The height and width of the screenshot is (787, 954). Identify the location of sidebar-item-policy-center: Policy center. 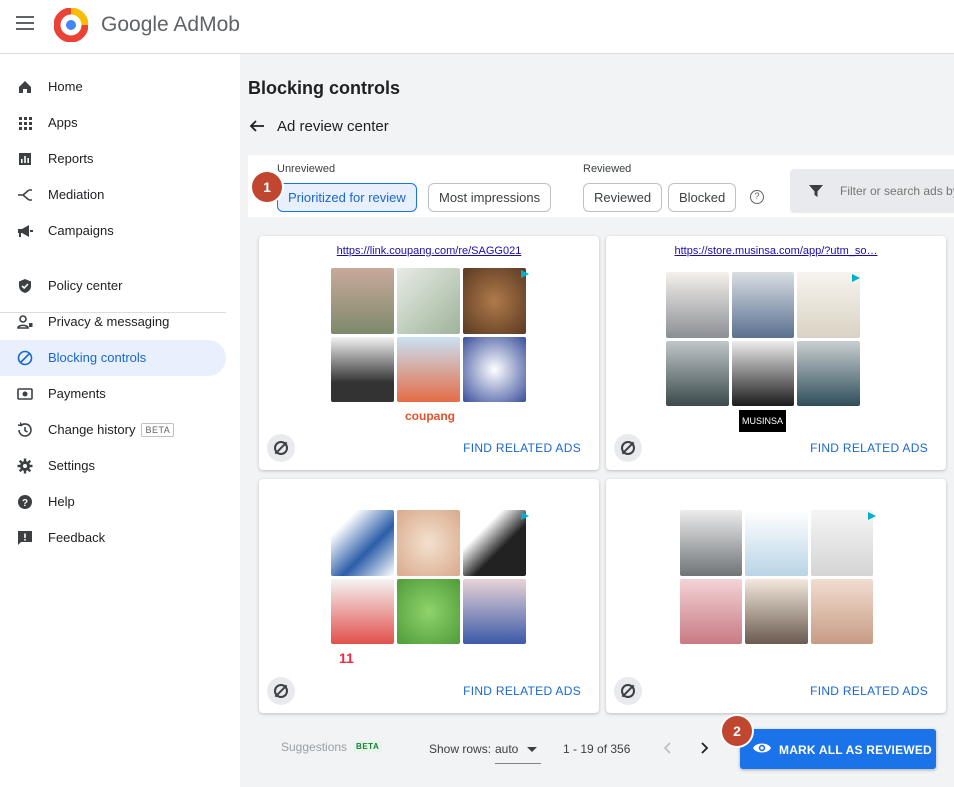
(113, 286).